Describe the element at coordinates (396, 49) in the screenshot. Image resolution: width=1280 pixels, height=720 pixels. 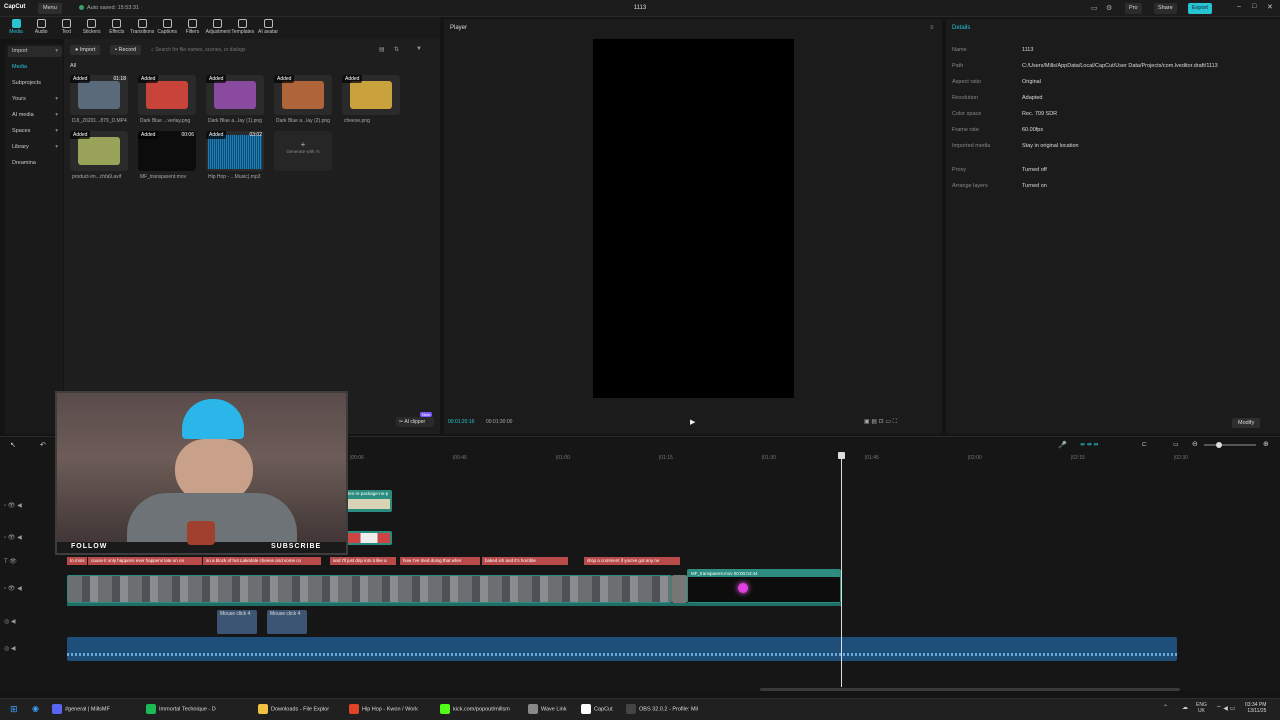
I see `sort-icon: ⇅` at that location.